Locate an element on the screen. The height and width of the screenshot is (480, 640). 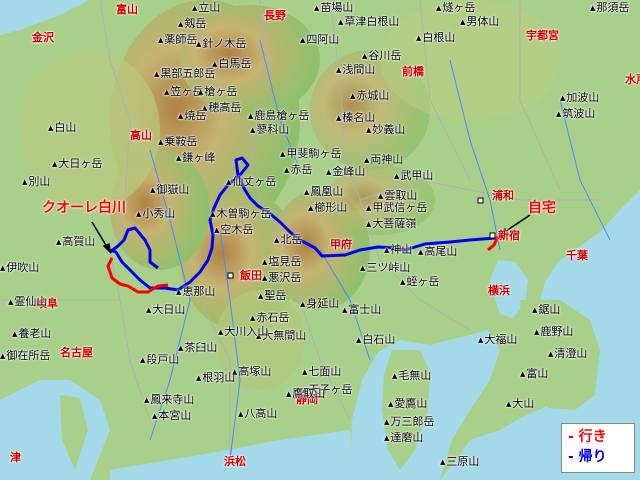
peak-takasu: 高賀山 is located at coordinates (75, 242).